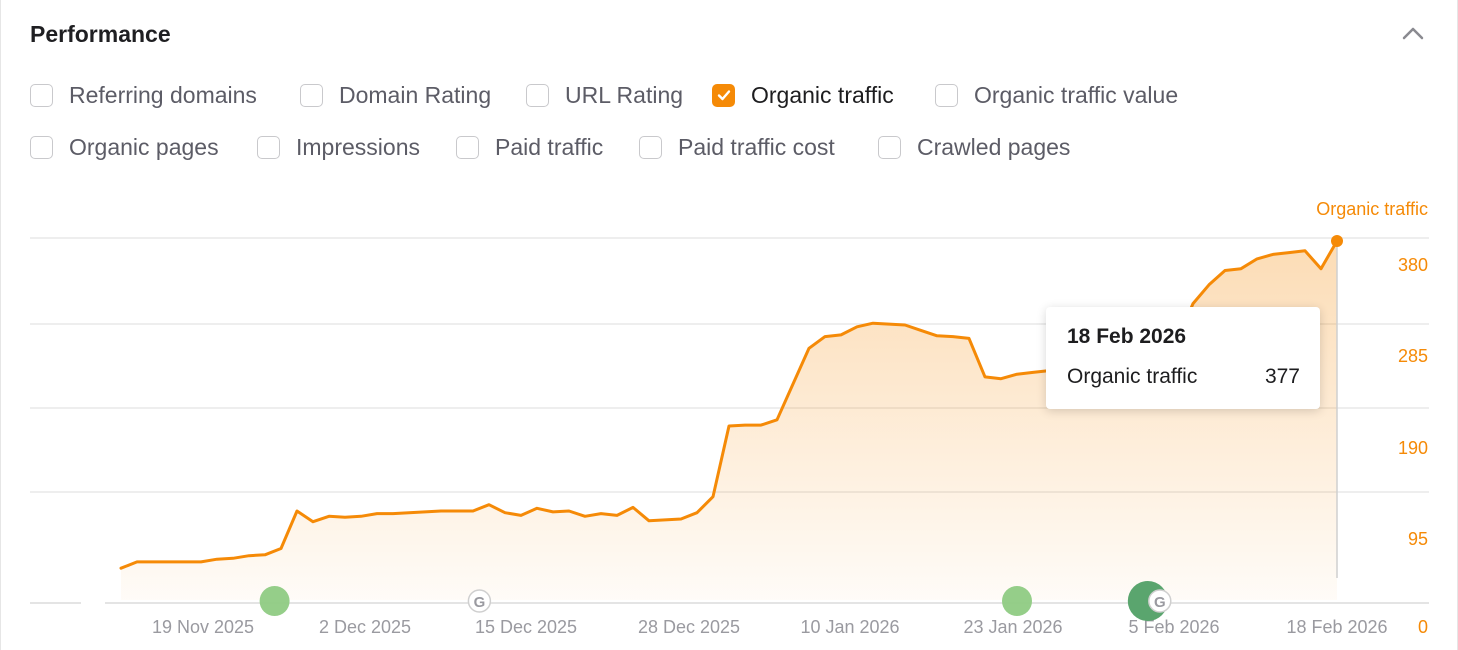  Describe the element at coordinates (1132, 376) in the screenshot. I see `tooltip-series-name: Organic traffic` at that location.